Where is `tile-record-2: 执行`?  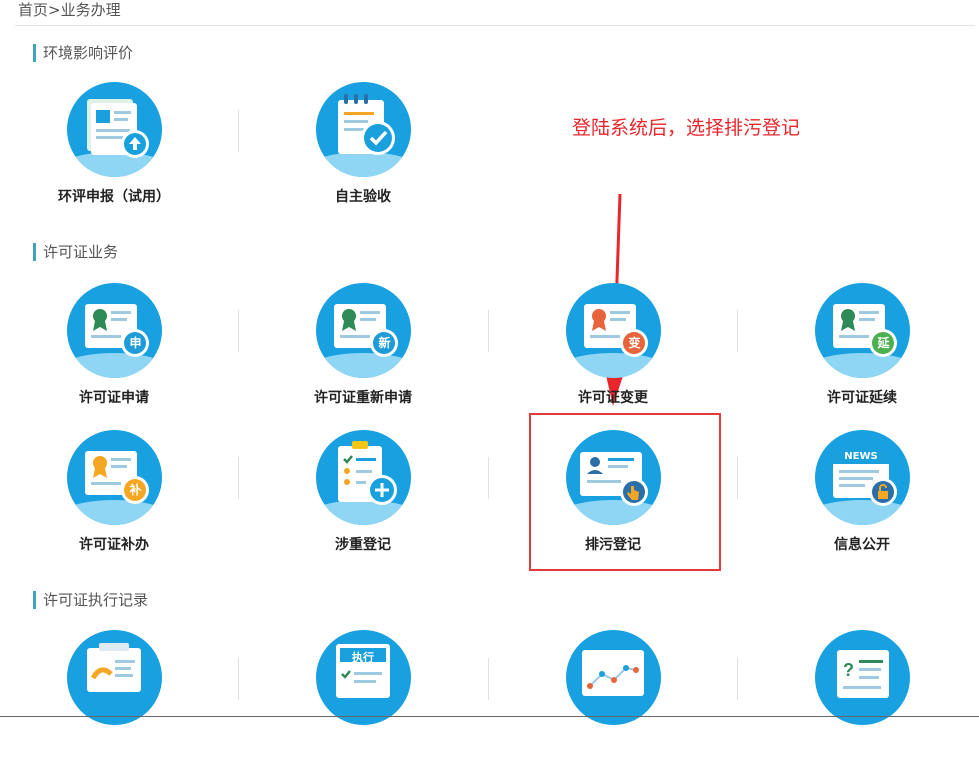
tile-record-2: 执行 is located at coordinates (363, 695).